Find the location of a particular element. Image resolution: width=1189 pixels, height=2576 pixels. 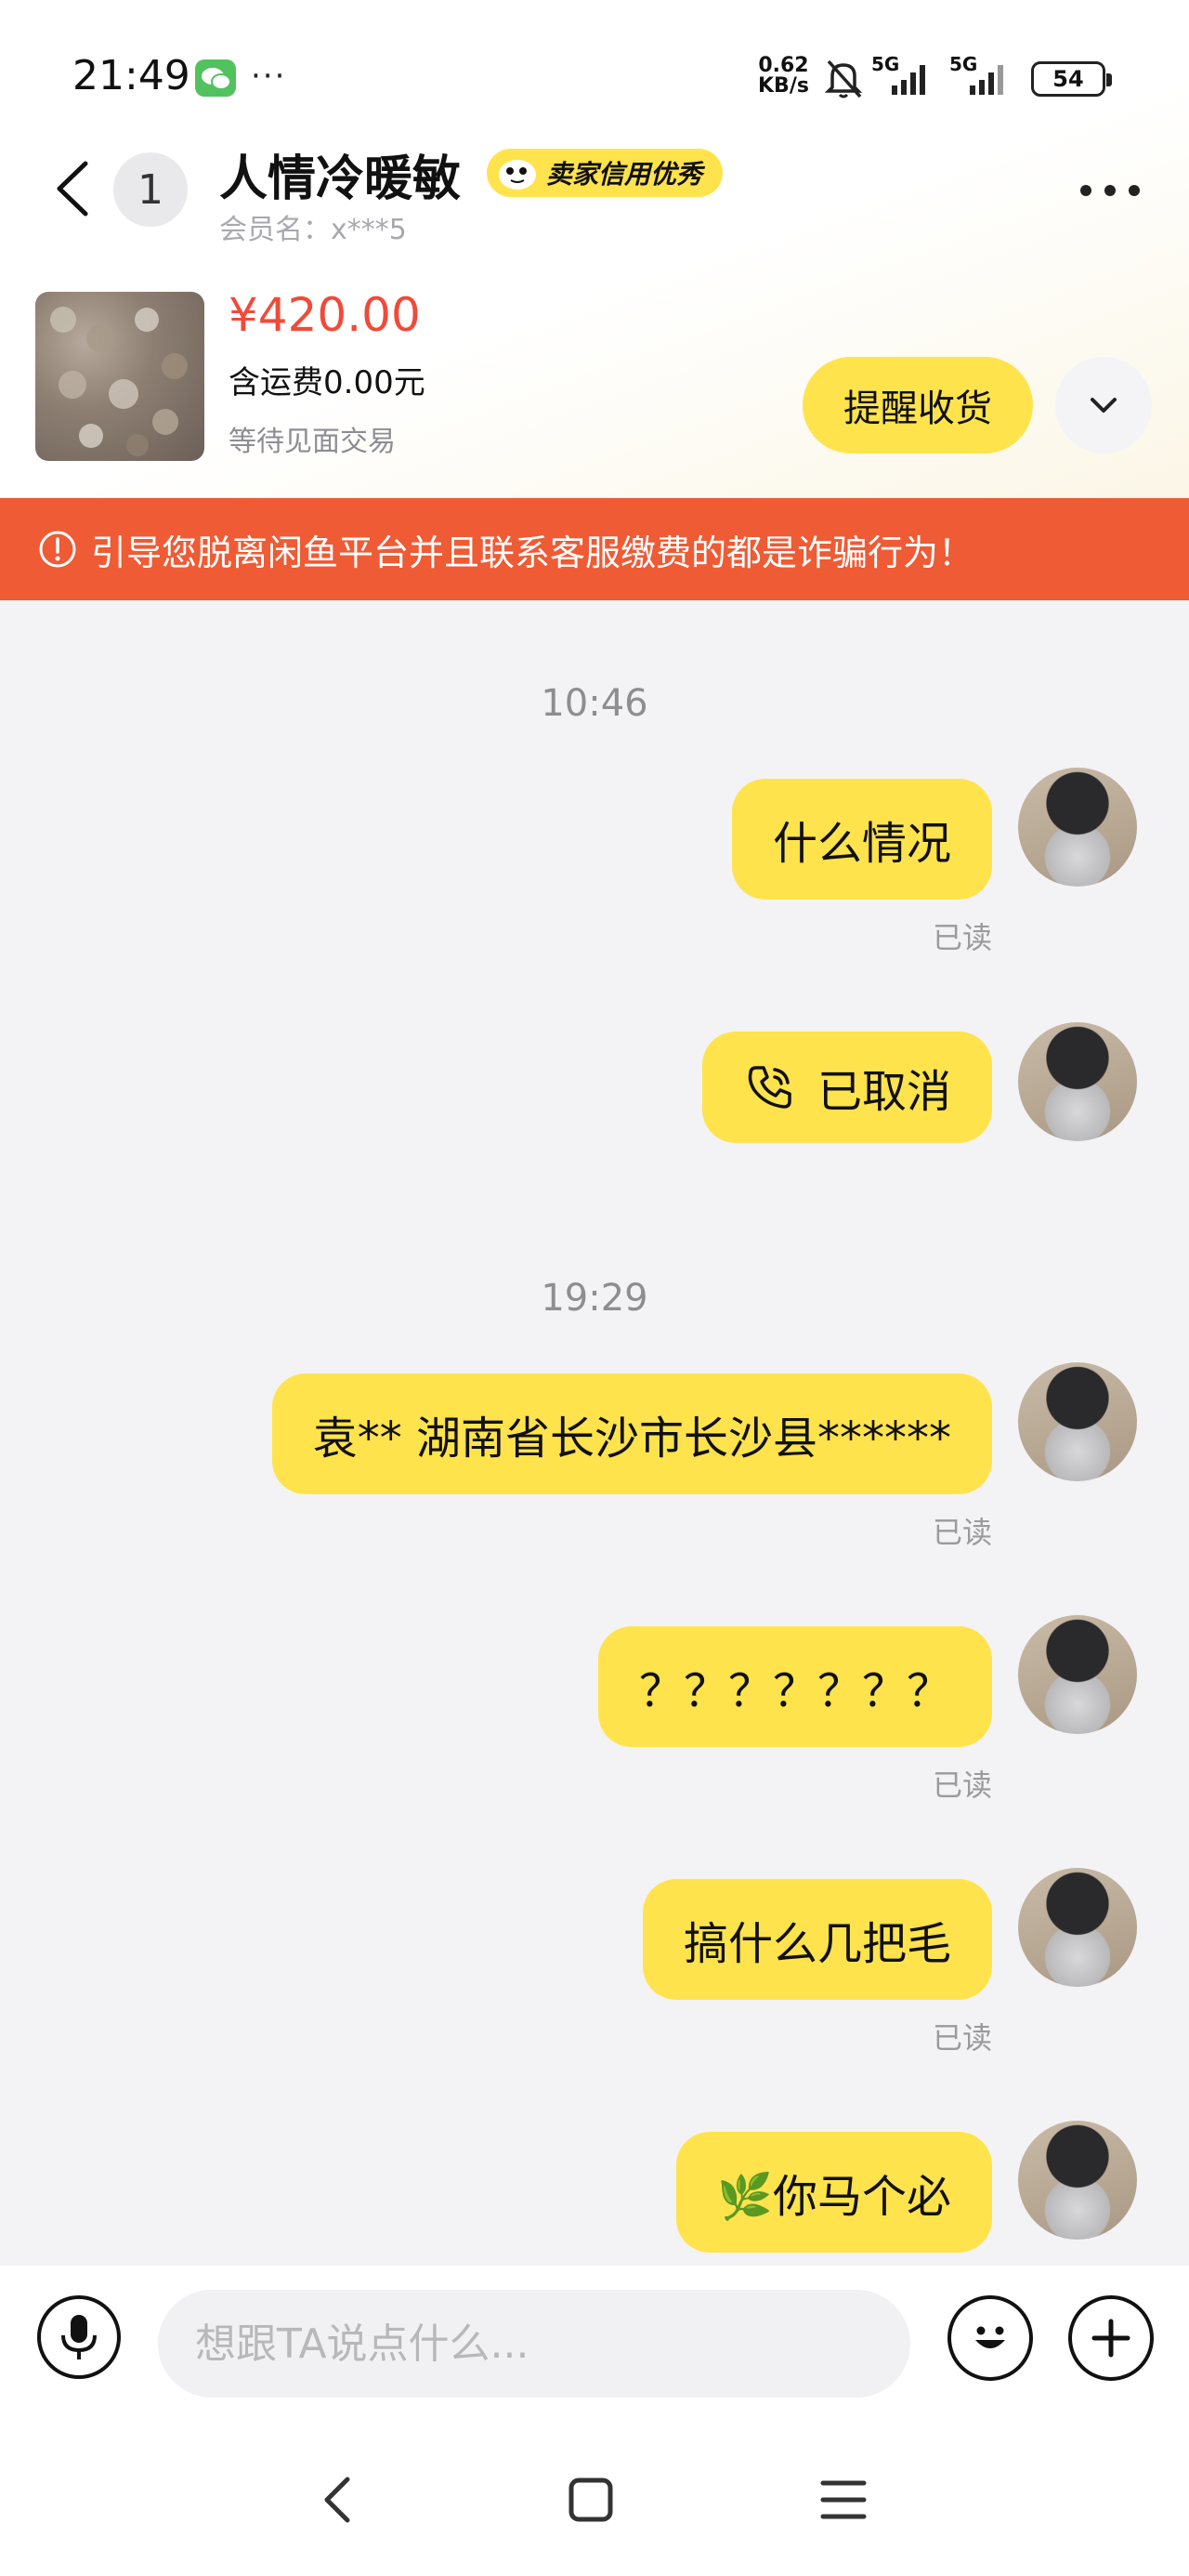

battery-icon: 54 is located at coordinates (1072, 79).